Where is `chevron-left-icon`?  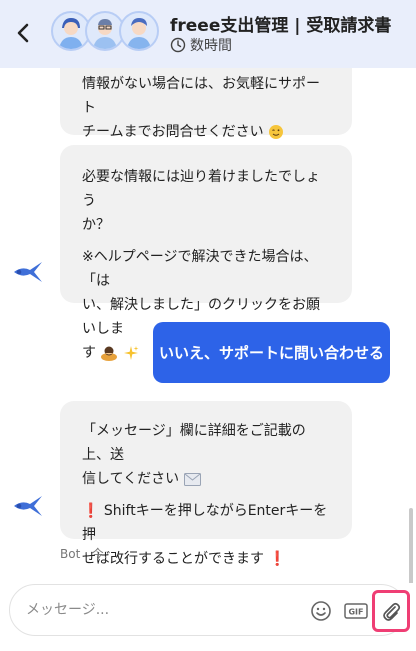
chevron-left-icon is located at coordinates (23, 33).